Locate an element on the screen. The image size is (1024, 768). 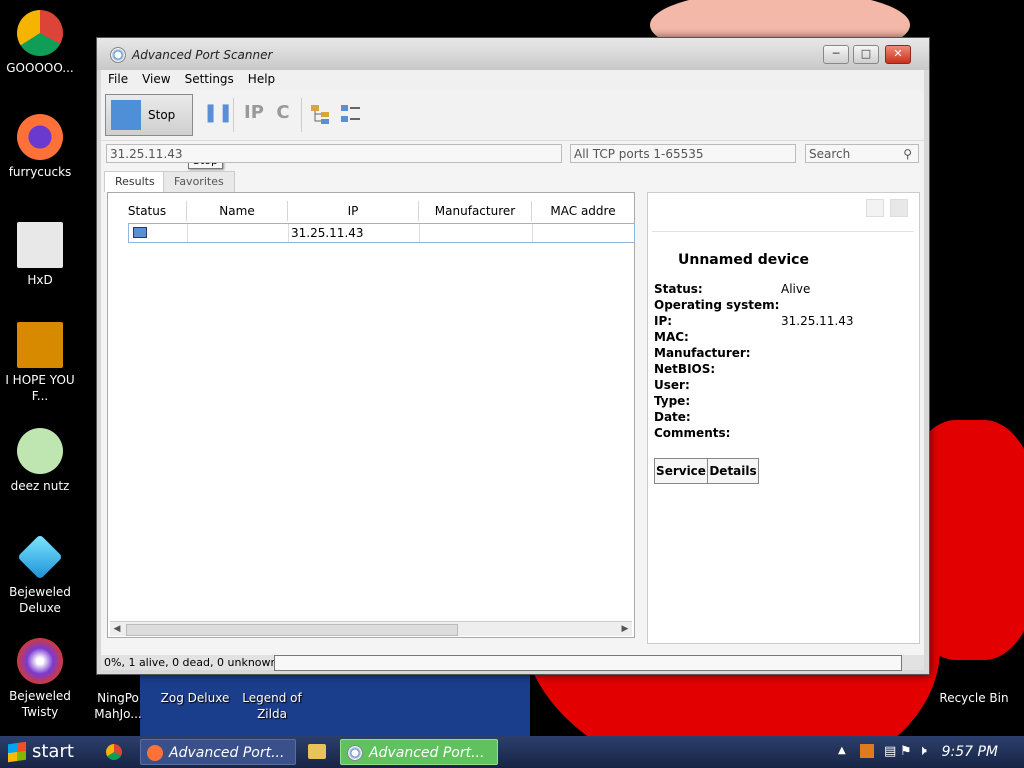
row-ip-cell: 31.25.11.43 is located at coordinates (355, 233).